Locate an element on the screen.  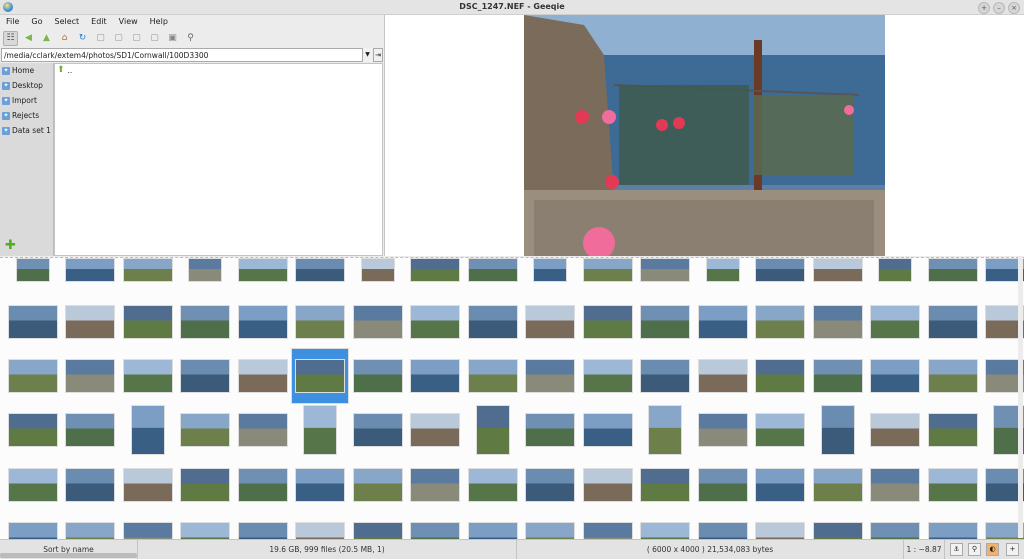
exif-rotate-icon: ⚓ is located at coordinates (956, 549).